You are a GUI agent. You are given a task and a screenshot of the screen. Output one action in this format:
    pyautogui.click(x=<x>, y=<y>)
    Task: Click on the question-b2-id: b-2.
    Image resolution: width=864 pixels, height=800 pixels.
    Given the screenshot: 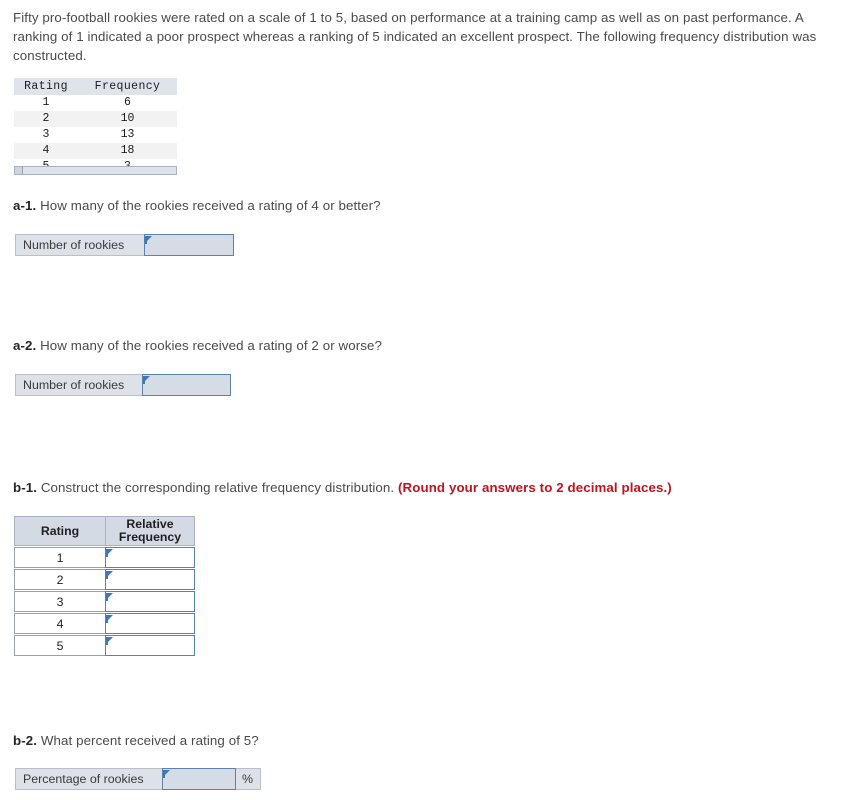 What is the action you would take?
    pyautogui.click(x=25, y=740)
    